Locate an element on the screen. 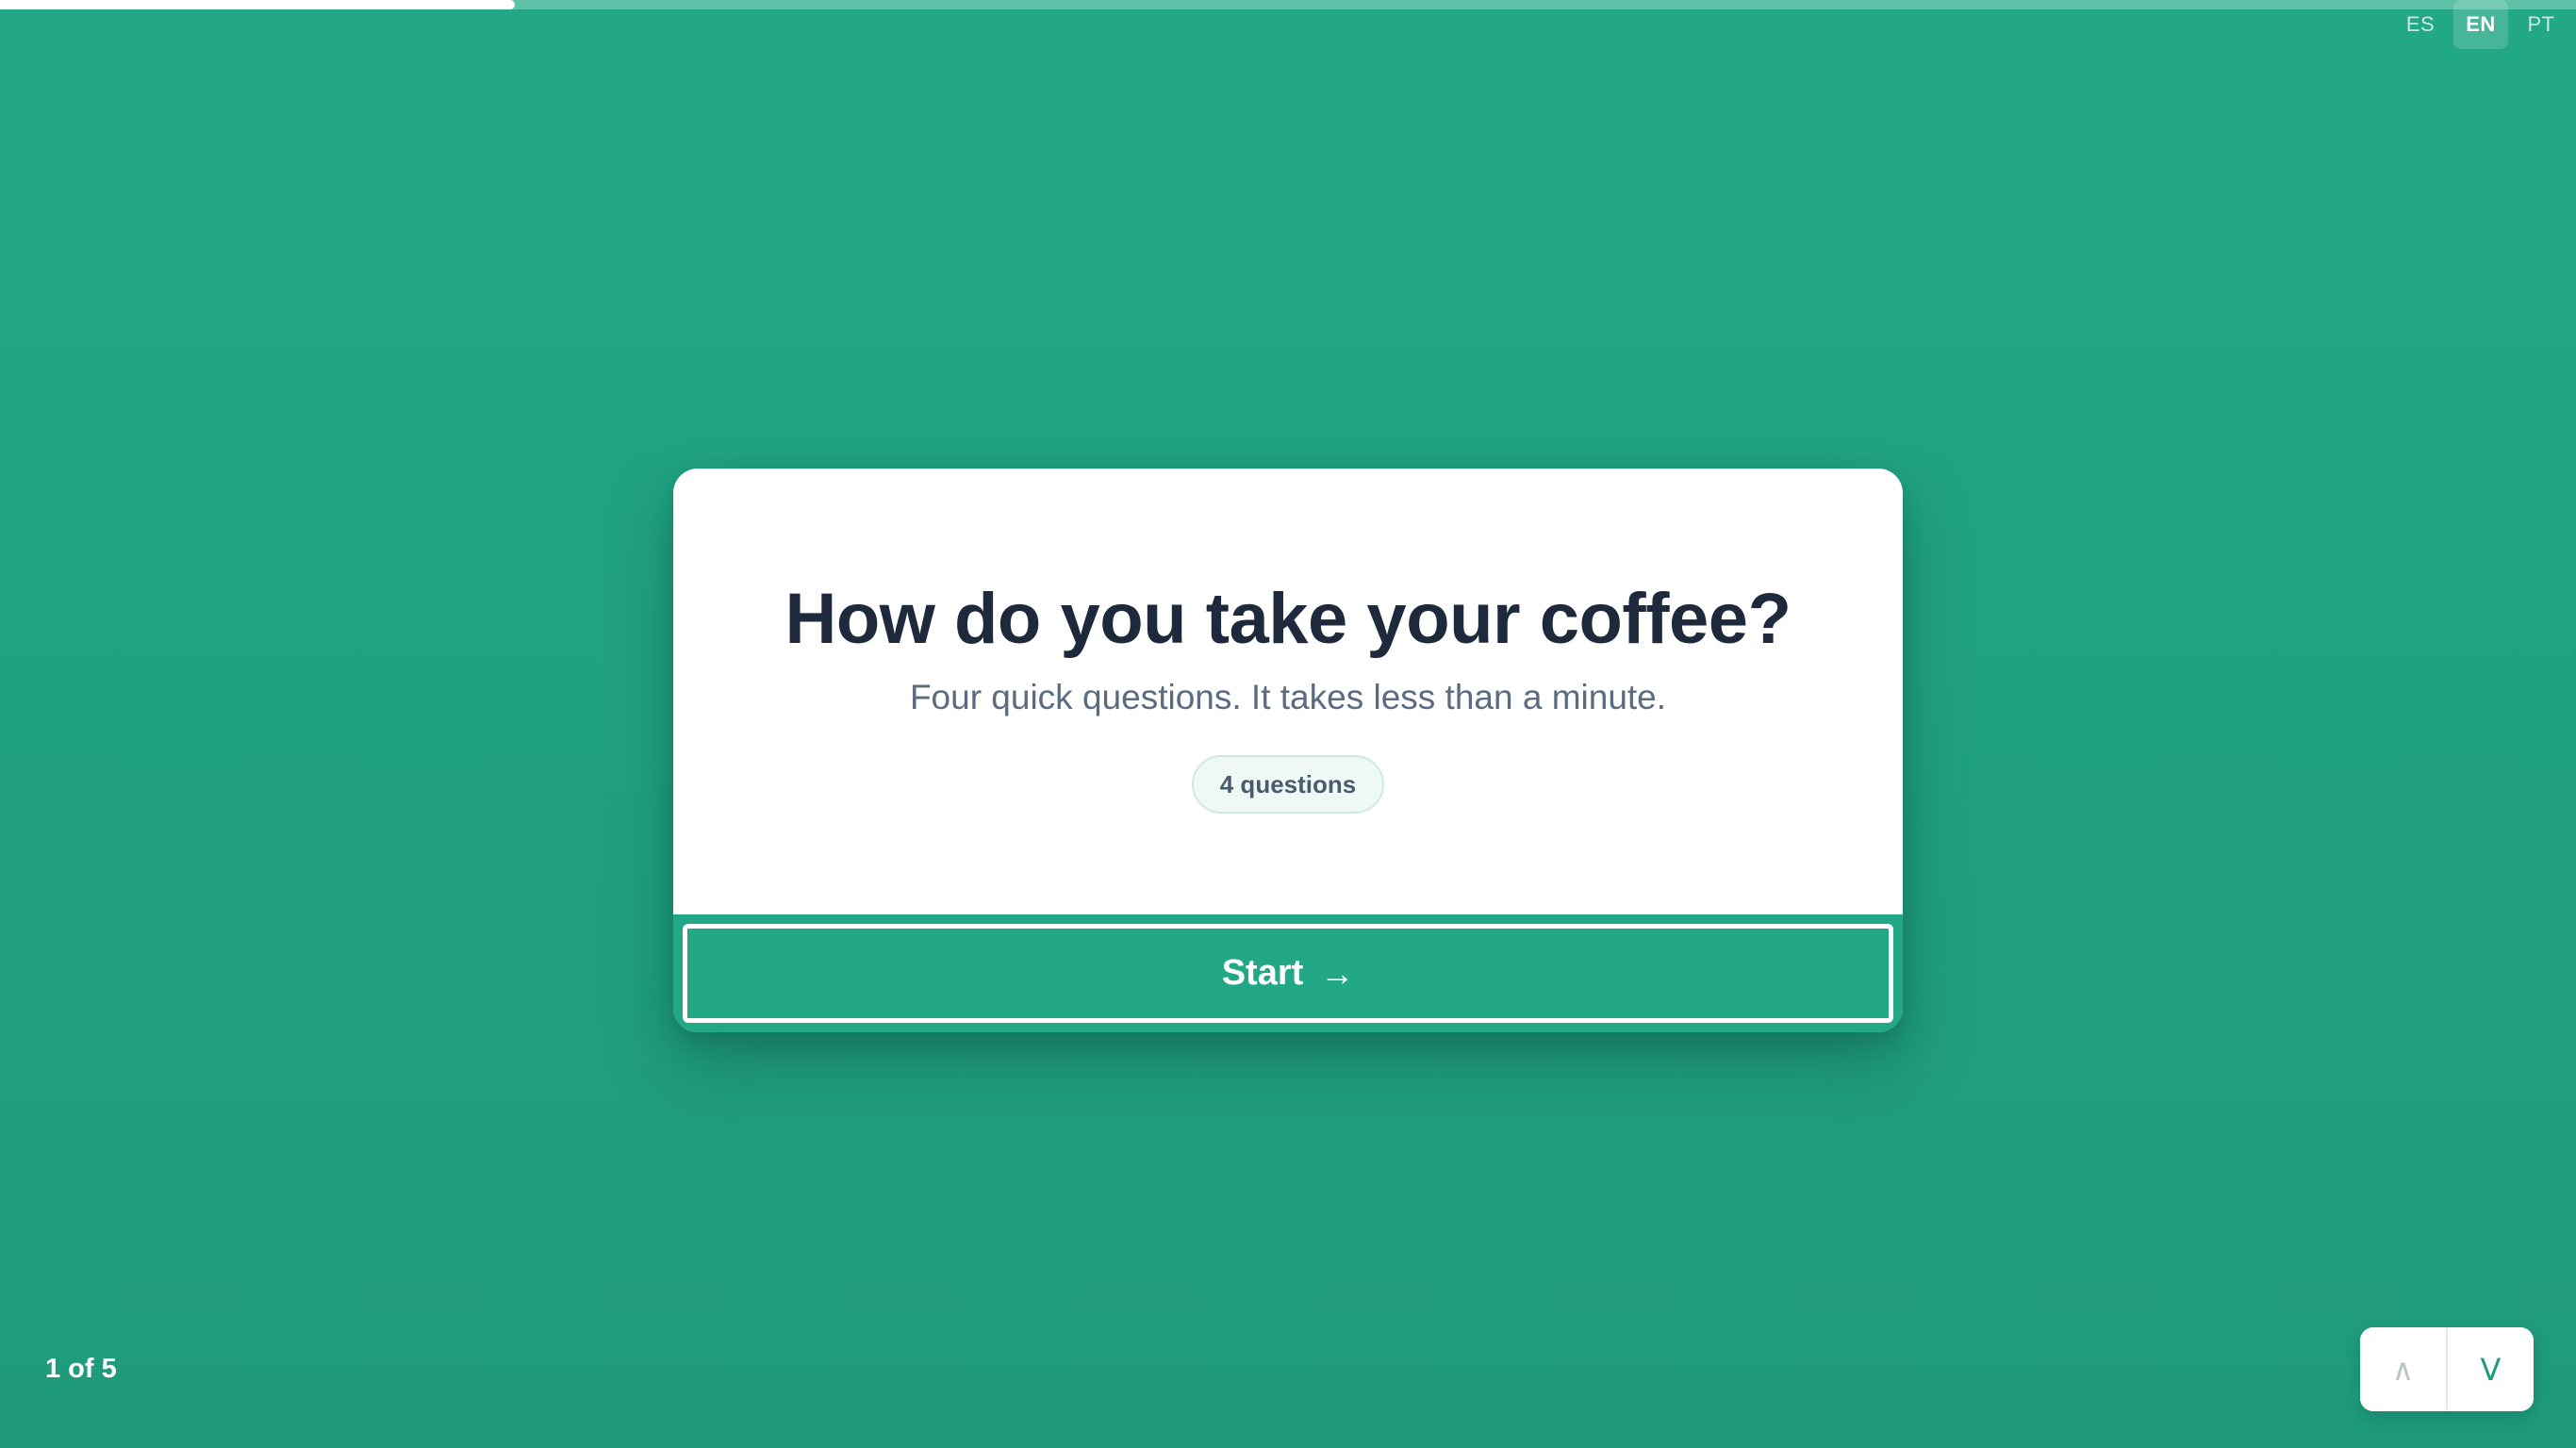 The height and width of the screenshot is (1448, 2576). arrow-right-icon: → is located at coordinates (1337, 973).